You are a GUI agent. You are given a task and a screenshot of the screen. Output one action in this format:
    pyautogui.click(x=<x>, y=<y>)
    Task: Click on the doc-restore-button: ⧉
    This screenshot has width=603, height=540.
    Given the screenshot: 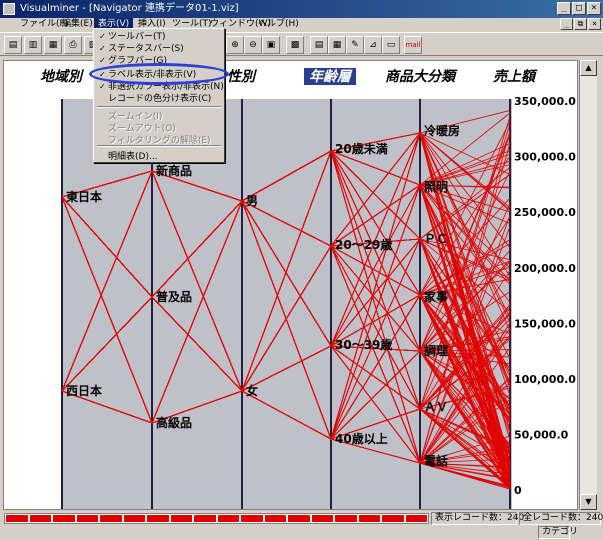 What is the action you would take?
    pyautogui.click(x=580, y=24)
    